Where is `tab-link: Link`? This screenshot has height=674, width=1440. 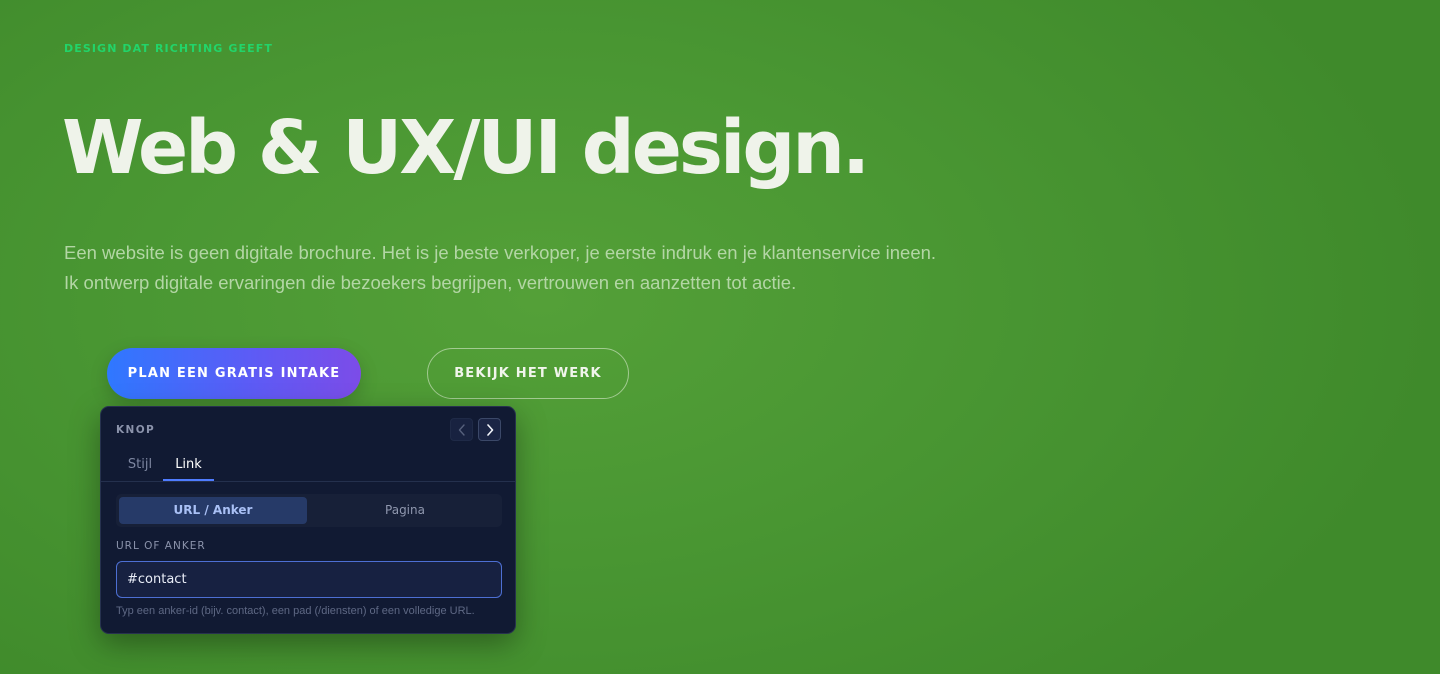 tab-link: Link is located at coordinates (188, 466).